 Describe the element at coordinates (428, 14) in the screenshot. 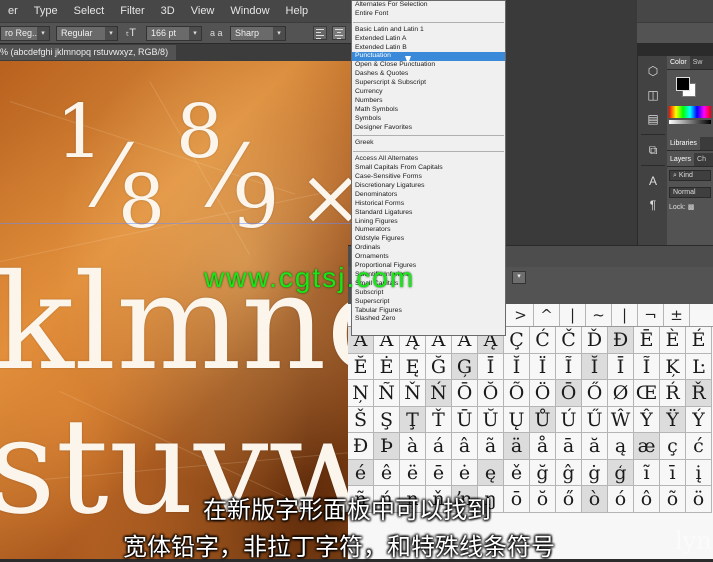

I see `dropdown-item: Entire Font` at that location.